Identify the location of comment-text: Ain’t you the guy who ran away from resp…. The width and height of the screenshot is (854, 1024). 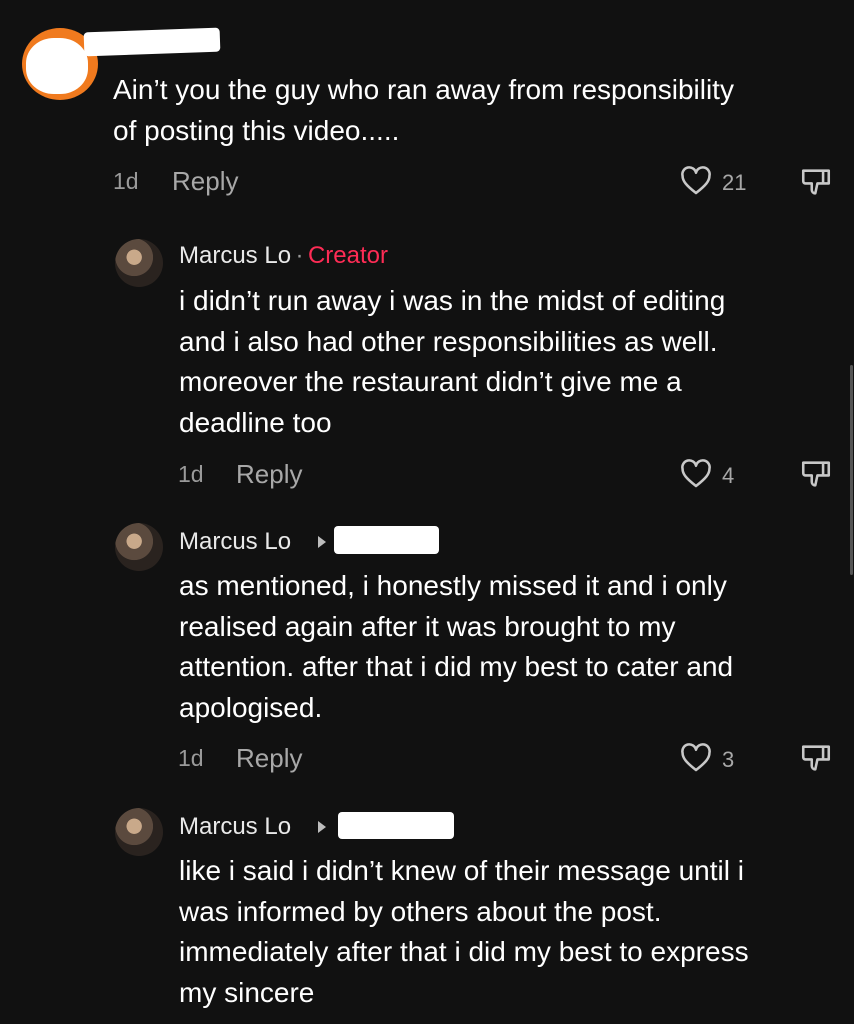
(423, 110).